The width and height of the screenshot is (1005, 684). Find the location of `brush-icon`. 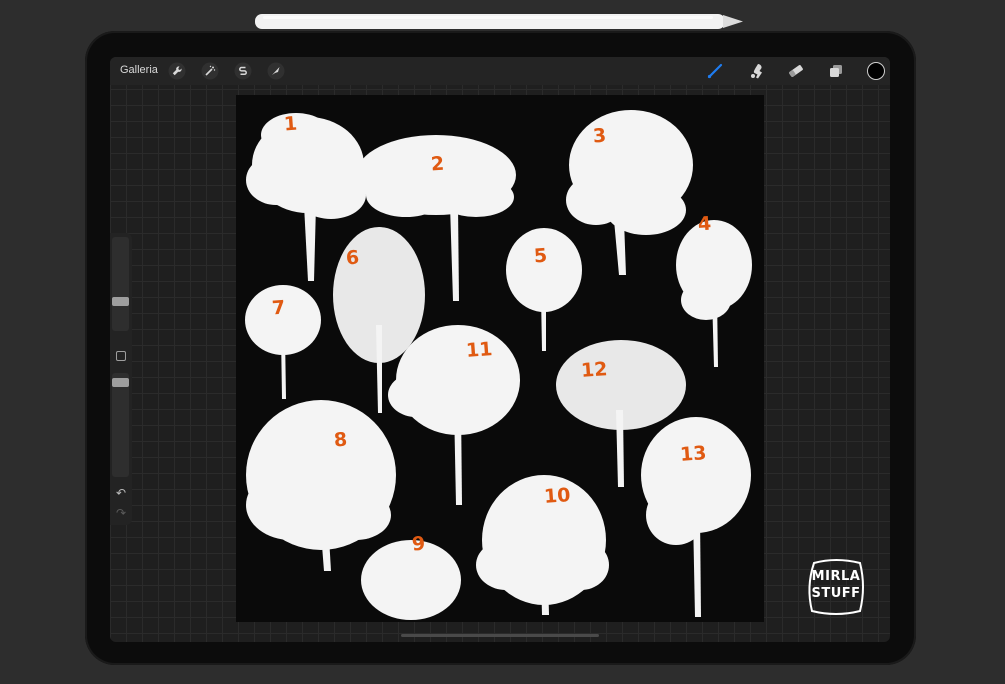

brush-icon is located at coordinates (715, 71).